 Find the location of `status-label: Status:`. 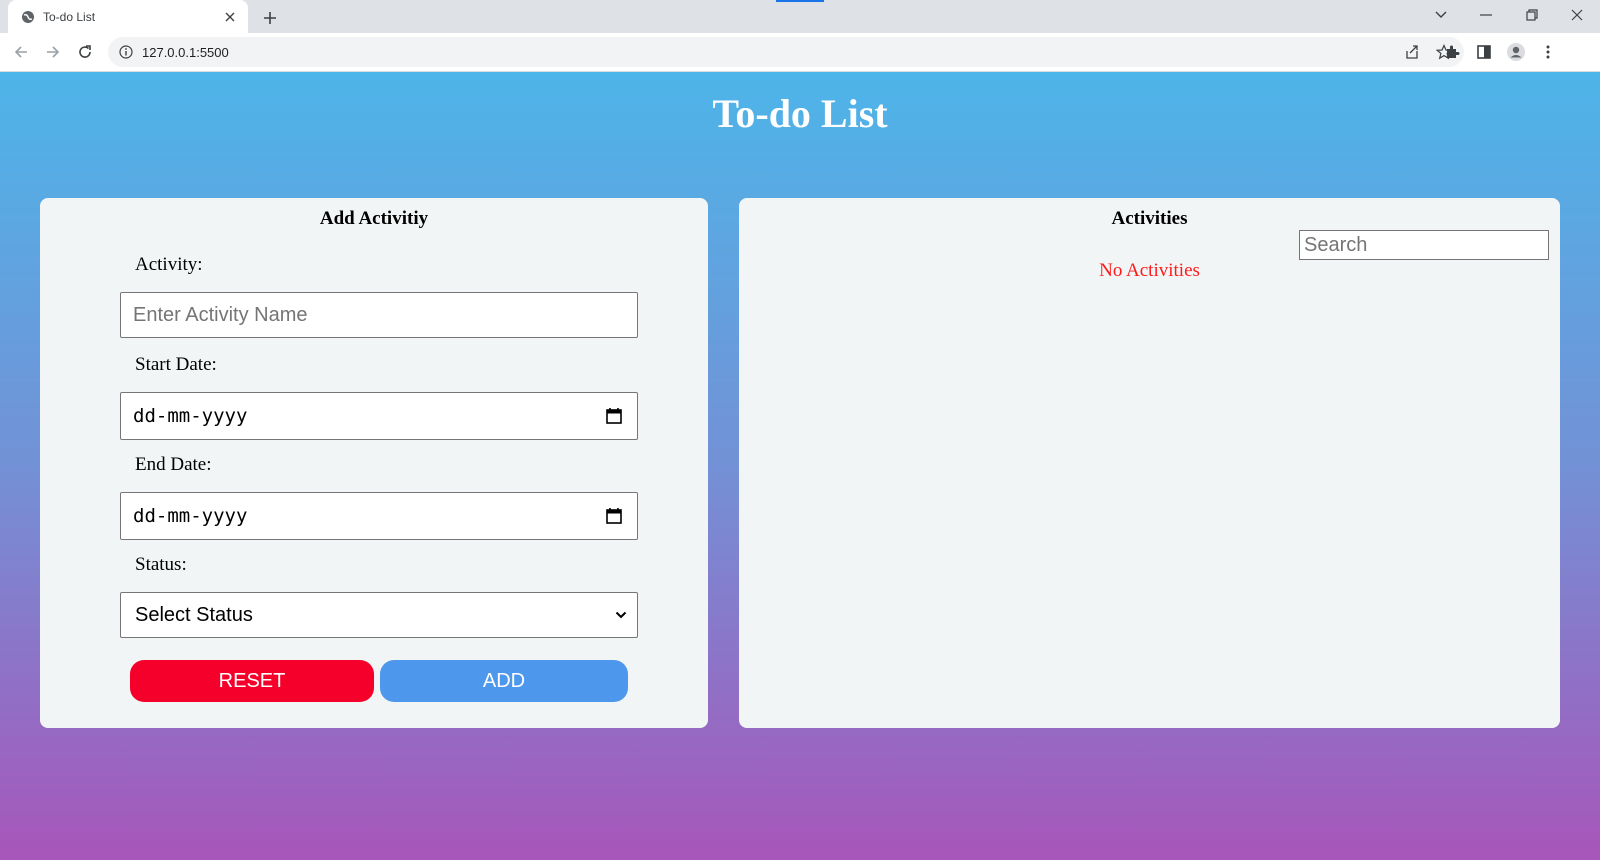

status-label: Status: is located at coordinates (161, 564).